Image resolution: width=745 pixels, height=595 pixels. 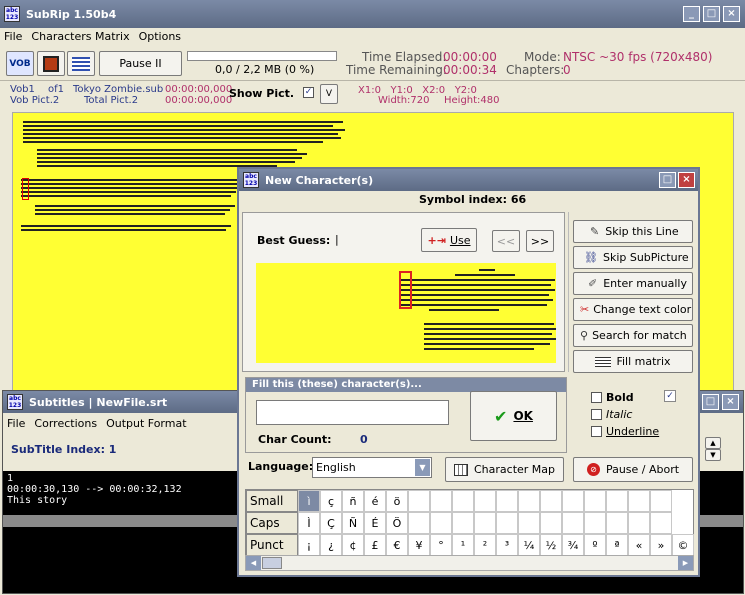 I want to click on char-cell: ª, so click(x=617, y=545).